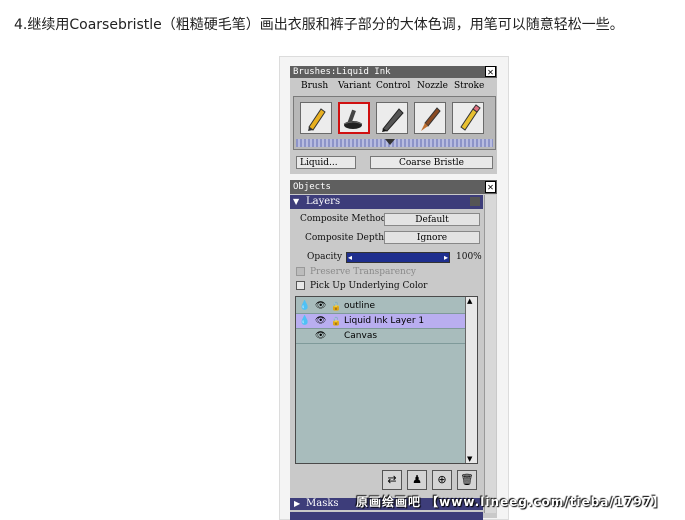 The width and height of the screenshot is (685, 520). I want to click on masks-title: Masks, so click(322, 503).